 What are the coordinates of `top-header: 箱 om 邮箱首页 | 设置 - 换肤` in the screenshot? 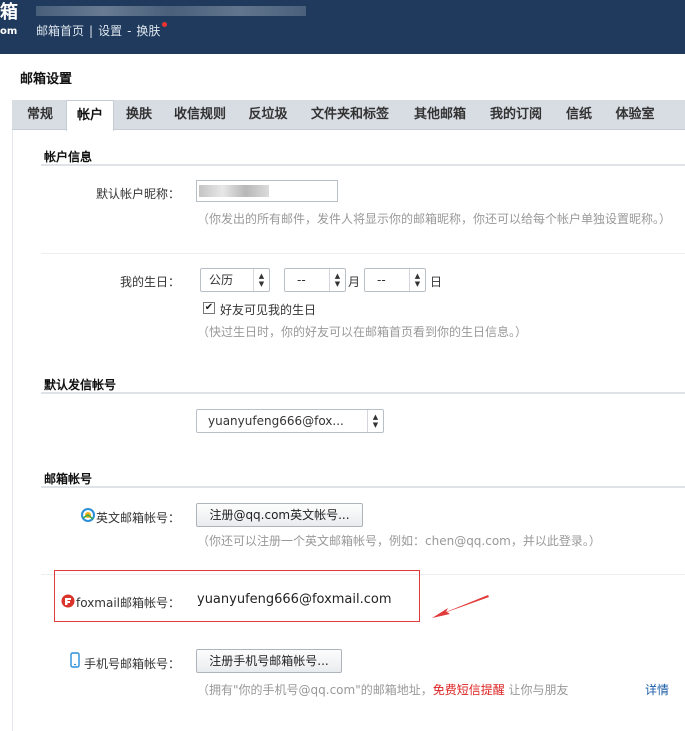 It's located at (342, 27).